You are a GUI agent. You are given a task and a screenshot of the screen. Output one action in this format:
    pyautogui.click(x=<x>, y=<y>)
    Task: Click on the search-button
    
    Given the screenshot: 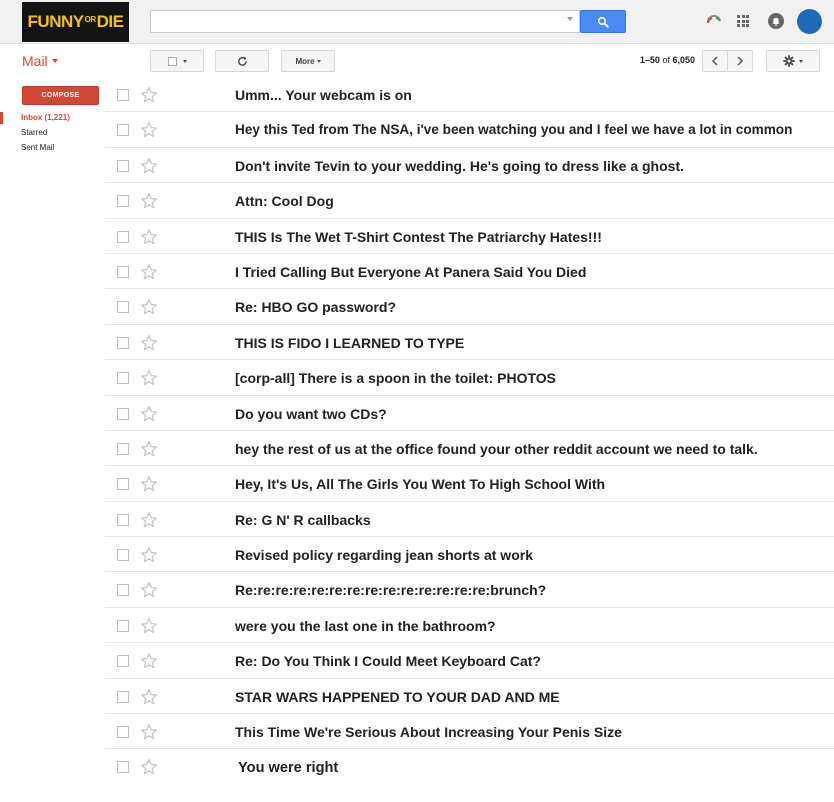 What is the action you would take?
    pyautogui.click(x=603, y=21)
    